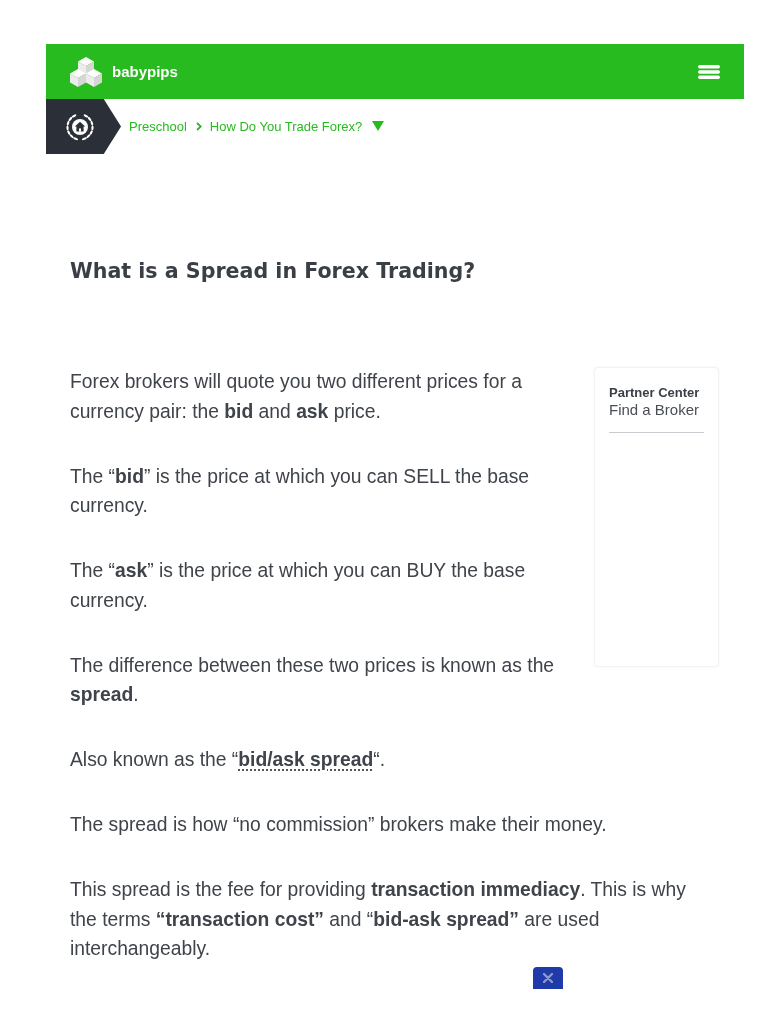  Describe the element at coordinates (378, 919) in the screenshot. I see `paragraph: This spread is the fee for providing transaction immediacy. This is why the terms “transaction cost” and “bid-ask spread” are used interchangeably.` at that location.